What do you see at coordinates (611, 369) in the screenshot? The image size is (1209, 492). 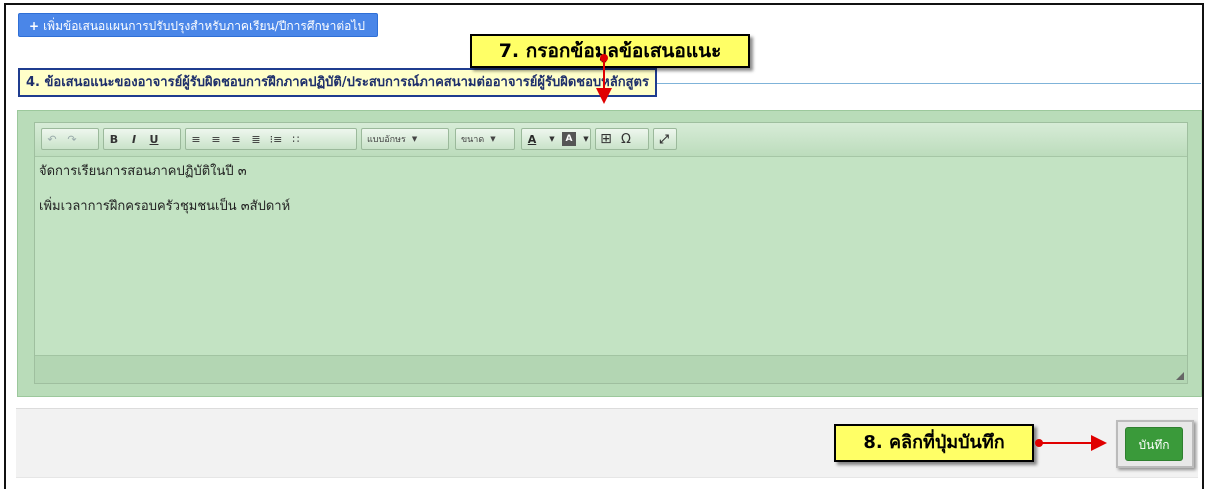 I see `editor-statusbar` at bounding box center [611, 369].